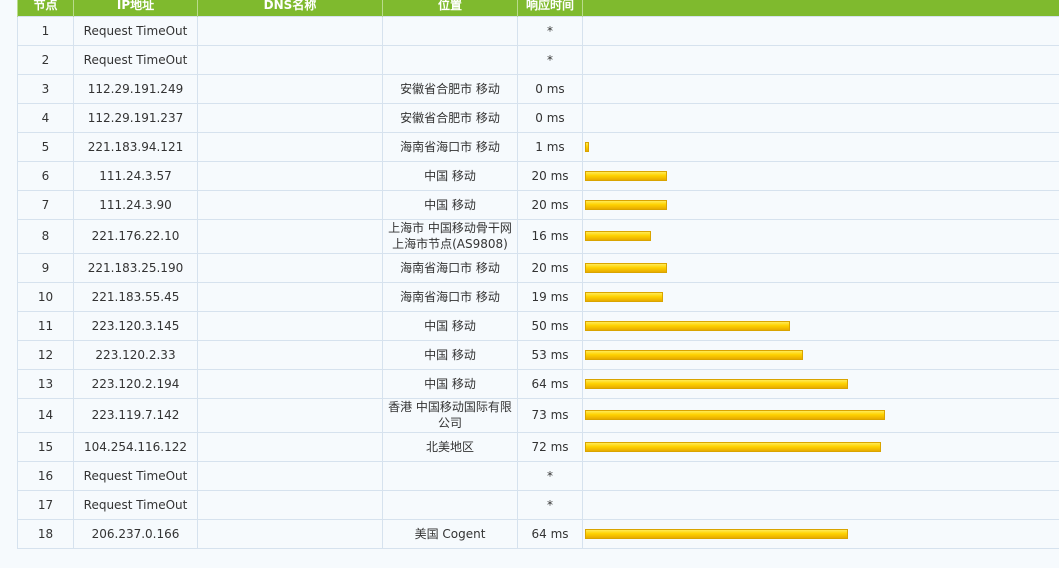  Describe the element at coordinates (135, 117) in the screenshot. I see `ip-cell: 112.29.191.237` at that location.